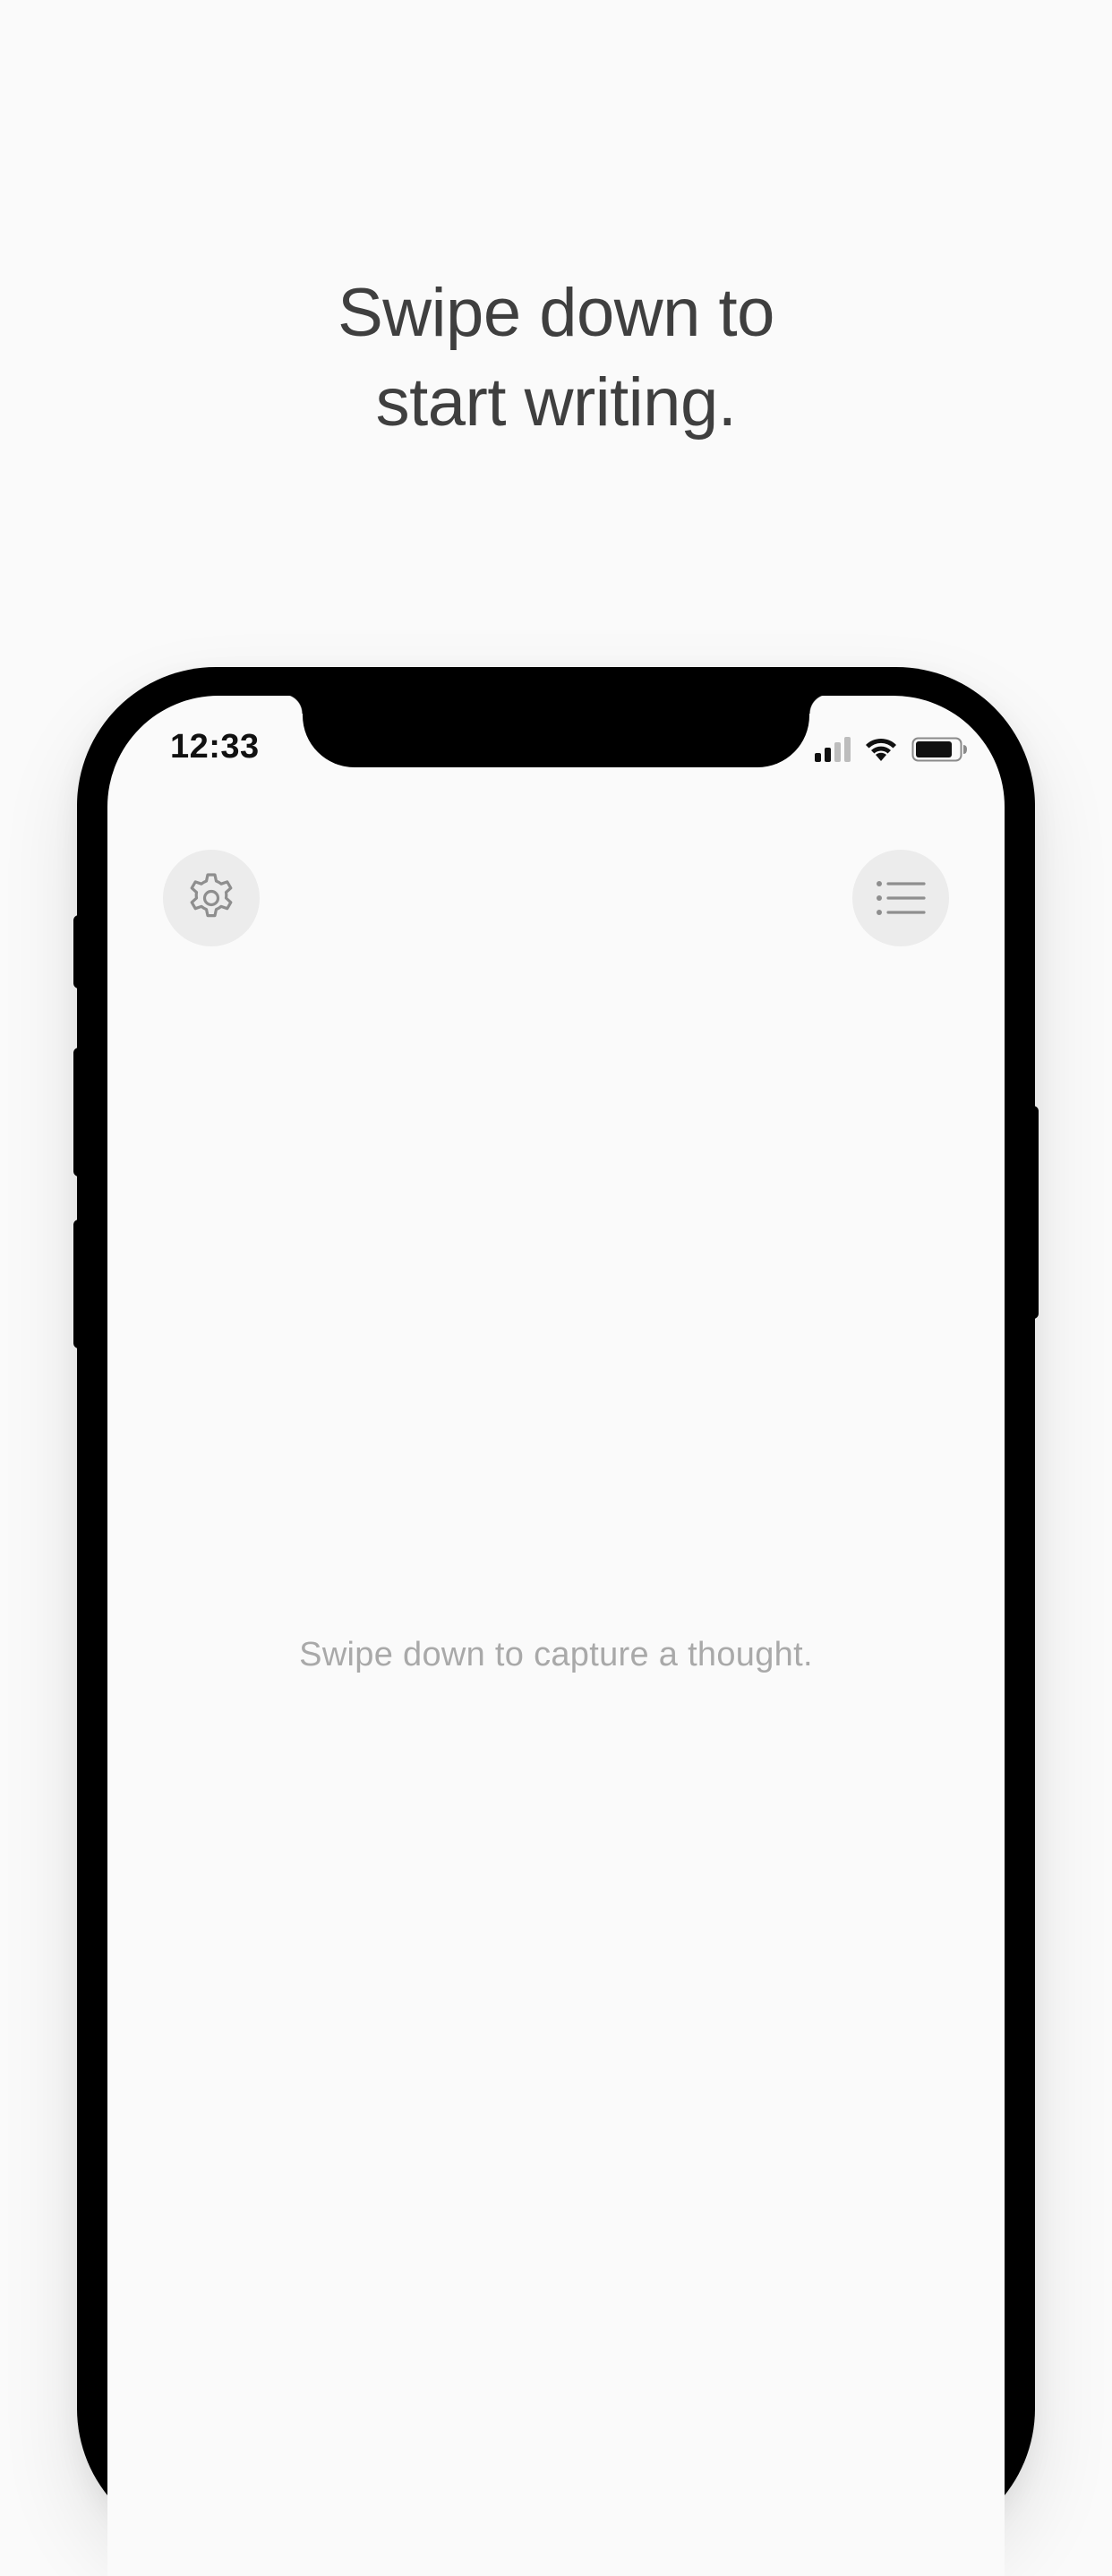 Image resolution: width=1112 pixels, height=2576 pixels. Describe the element at coordinates (556, 402) in the screenshot. I see `headline-line-2: start writing.` at that location.